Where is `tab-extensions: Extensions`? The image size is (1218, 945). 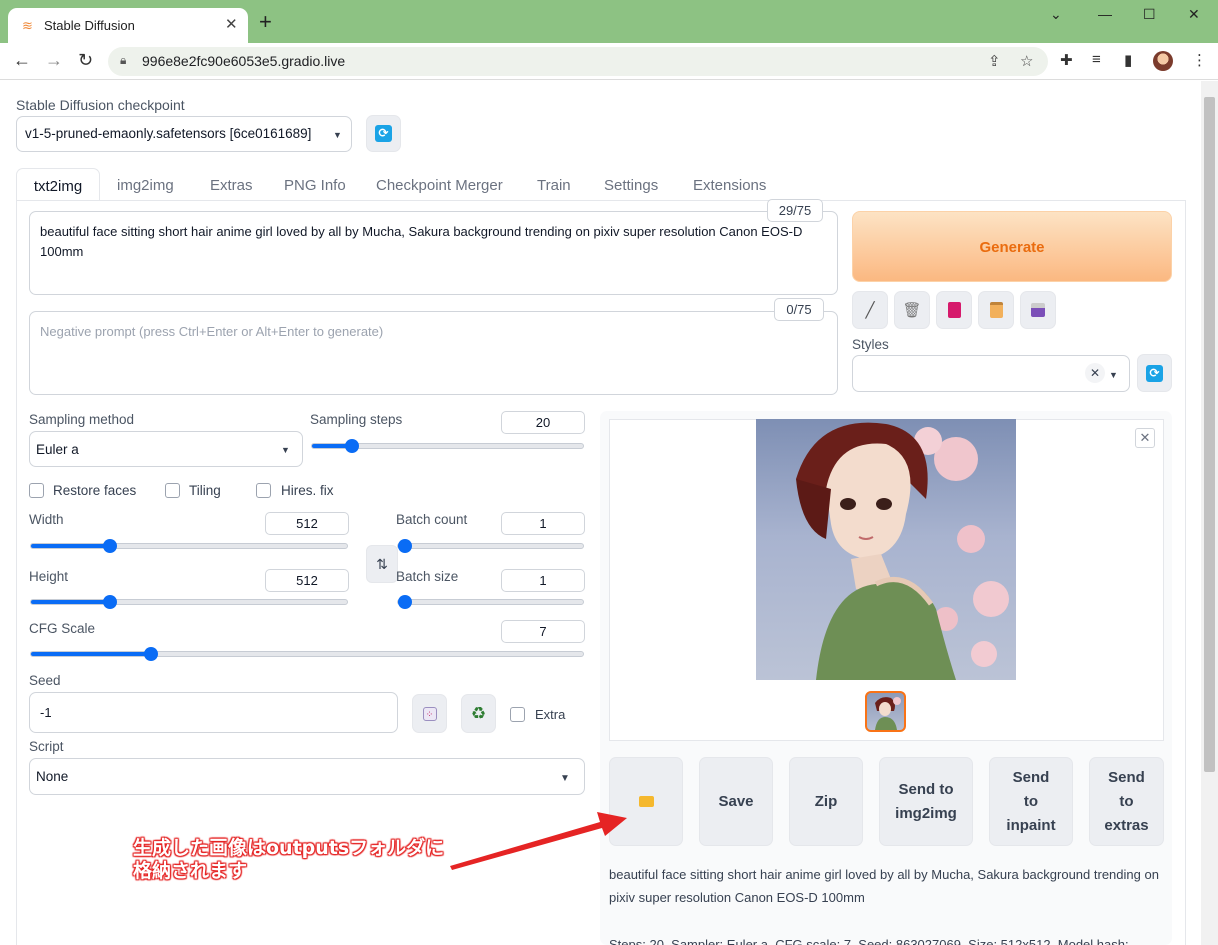 tab-extensions: Extensions is located at coordinates (729, 184).